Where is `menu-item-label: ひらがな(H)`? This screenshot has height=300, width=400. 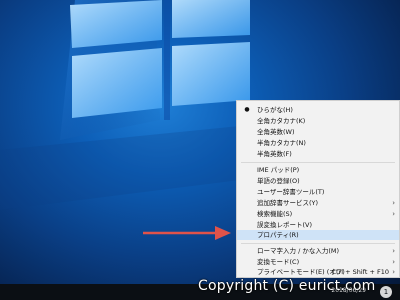
menu-item-label: ひらがな(H) is located at coordinates (275, 110).